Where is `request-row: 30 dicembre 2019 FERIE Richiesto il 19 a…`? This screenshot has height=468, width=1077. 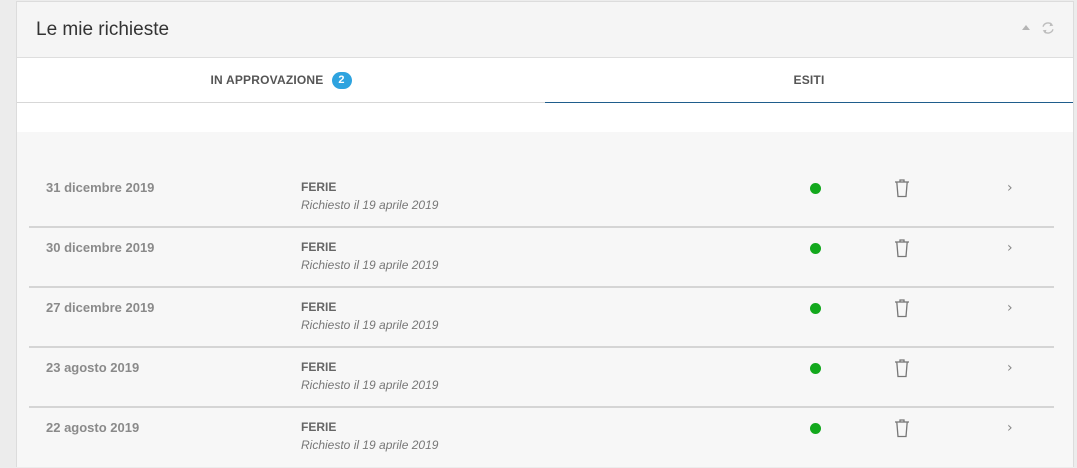
request-row: 30 dicembre 2019 FERIE Richiesto il 19 a… is located at coordinates (541, 258).